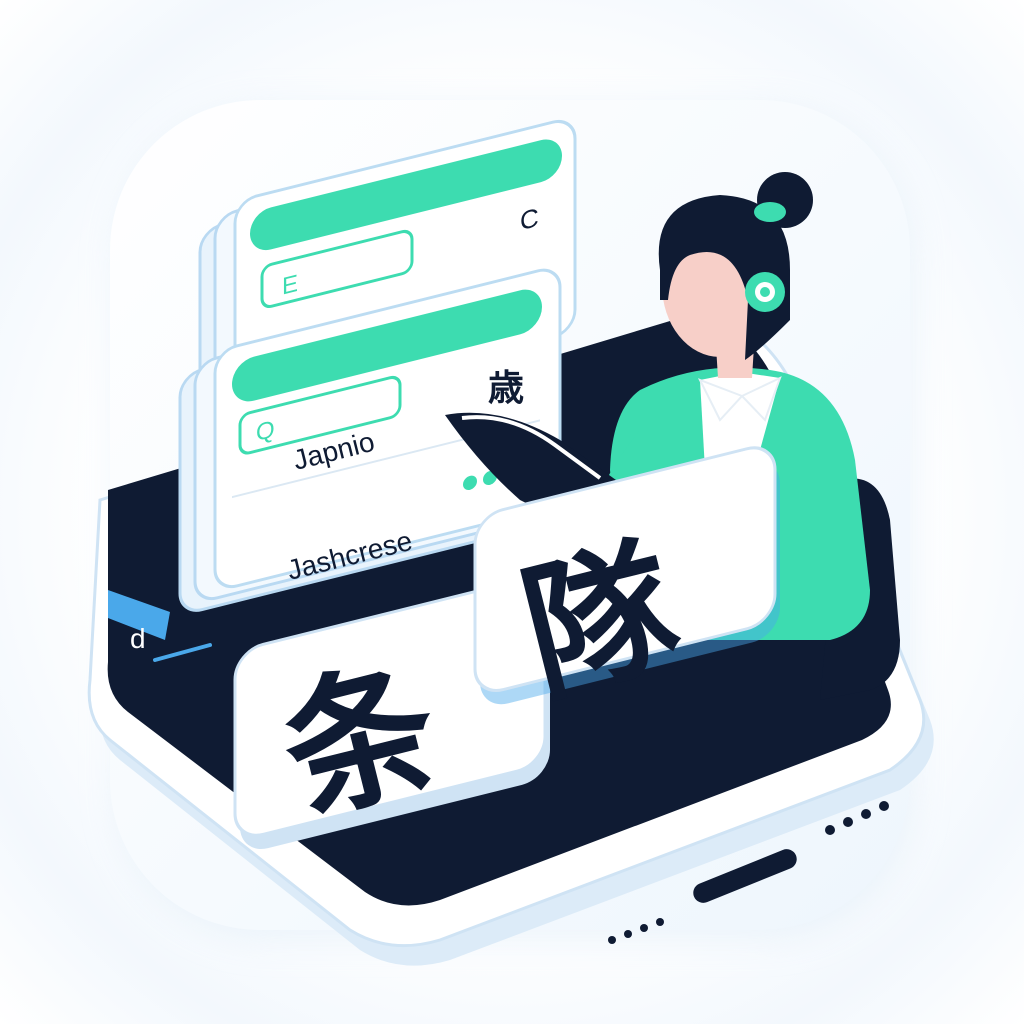 The width and height of the screenshot is (1024, 1024). Describe the element at coordinates (770, 212) in the screenshot. I see `person-hair-tie` at that location.